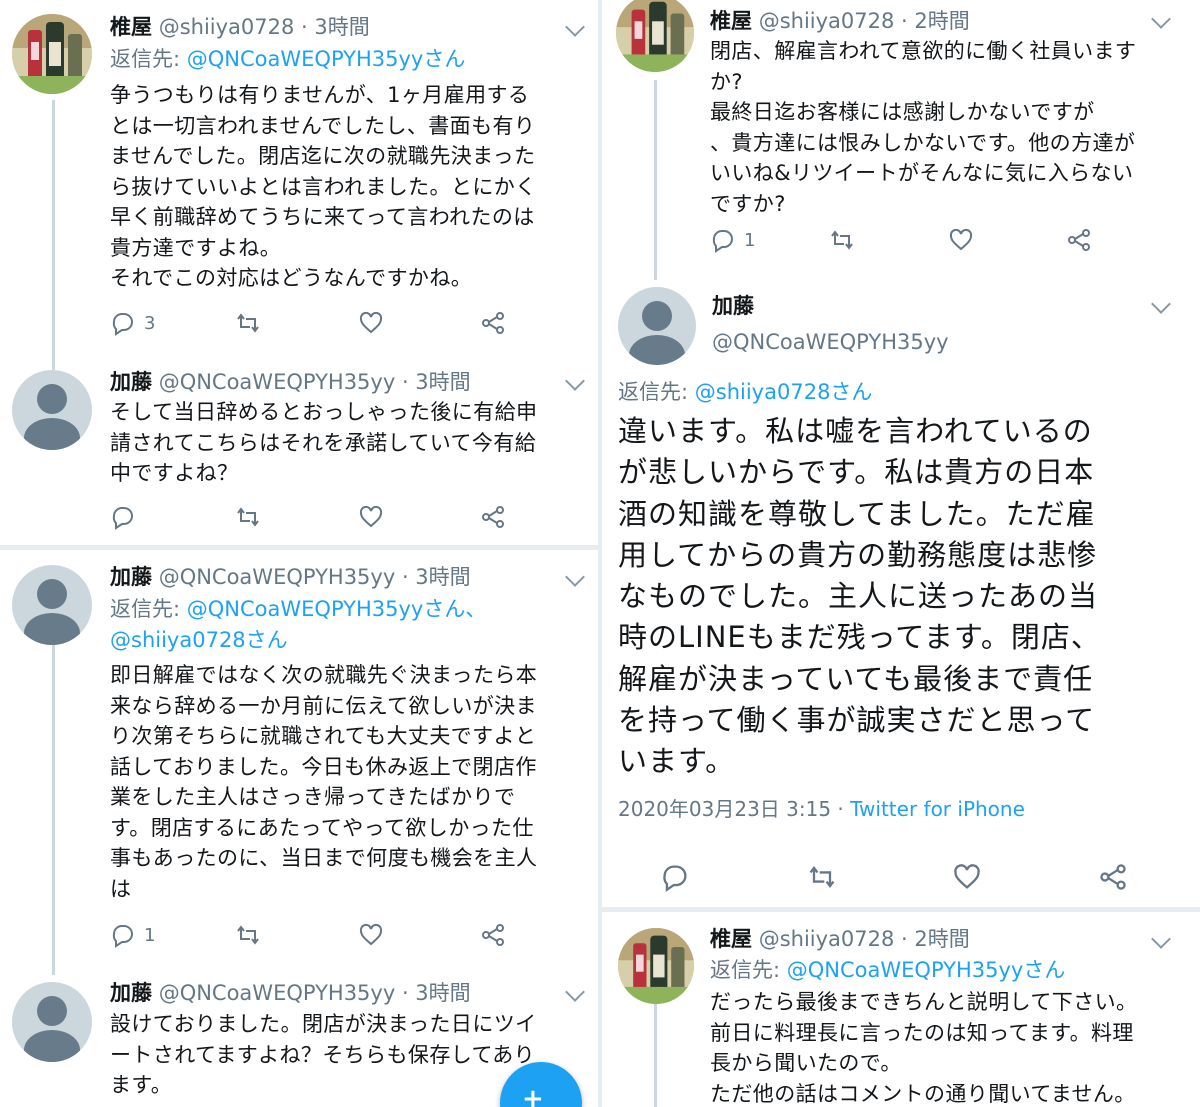 The image size is (1200, 1107). I want to click on tweet-header: 椎屋 @shiiya0728 · 2時間, so click(840, 21).